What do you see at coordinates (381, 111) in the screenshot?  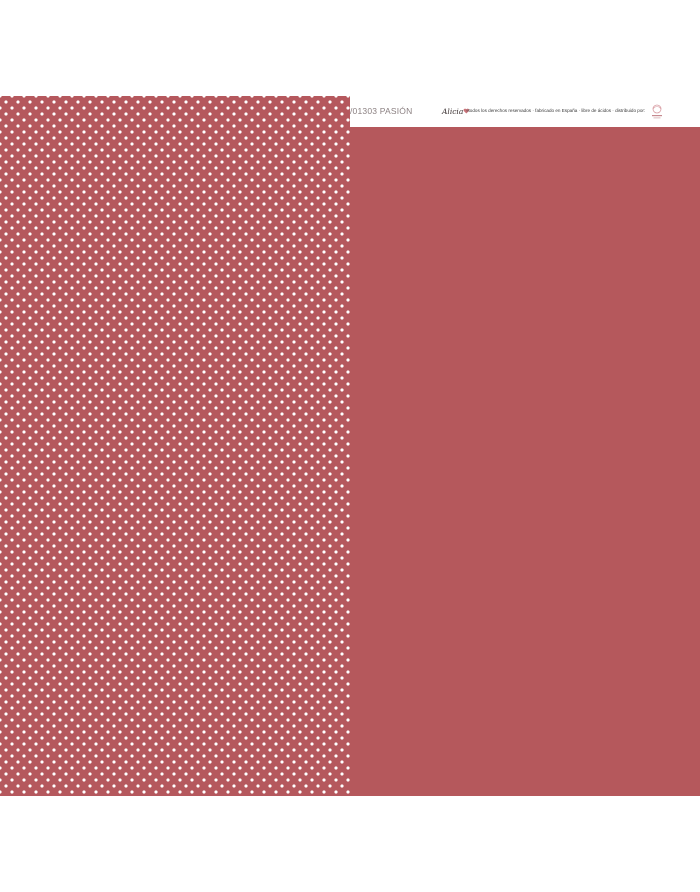 I see `reference-code: /01303 PASIÓN` at bounding box center [381, 111].